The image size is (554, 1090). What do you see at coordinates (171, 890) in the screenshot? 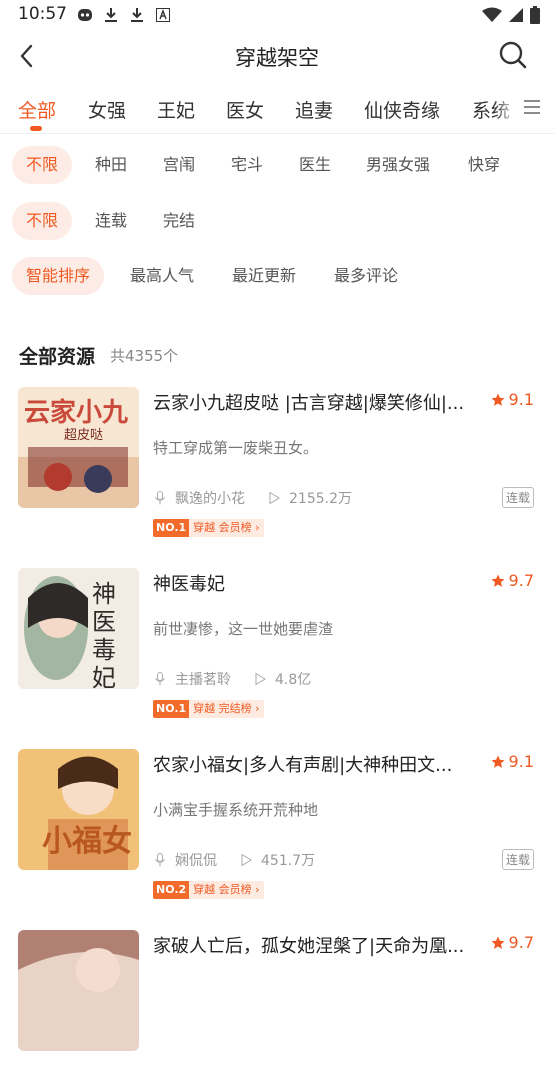
I see `rank-number: NO.2` at bounding box center [171, 890].